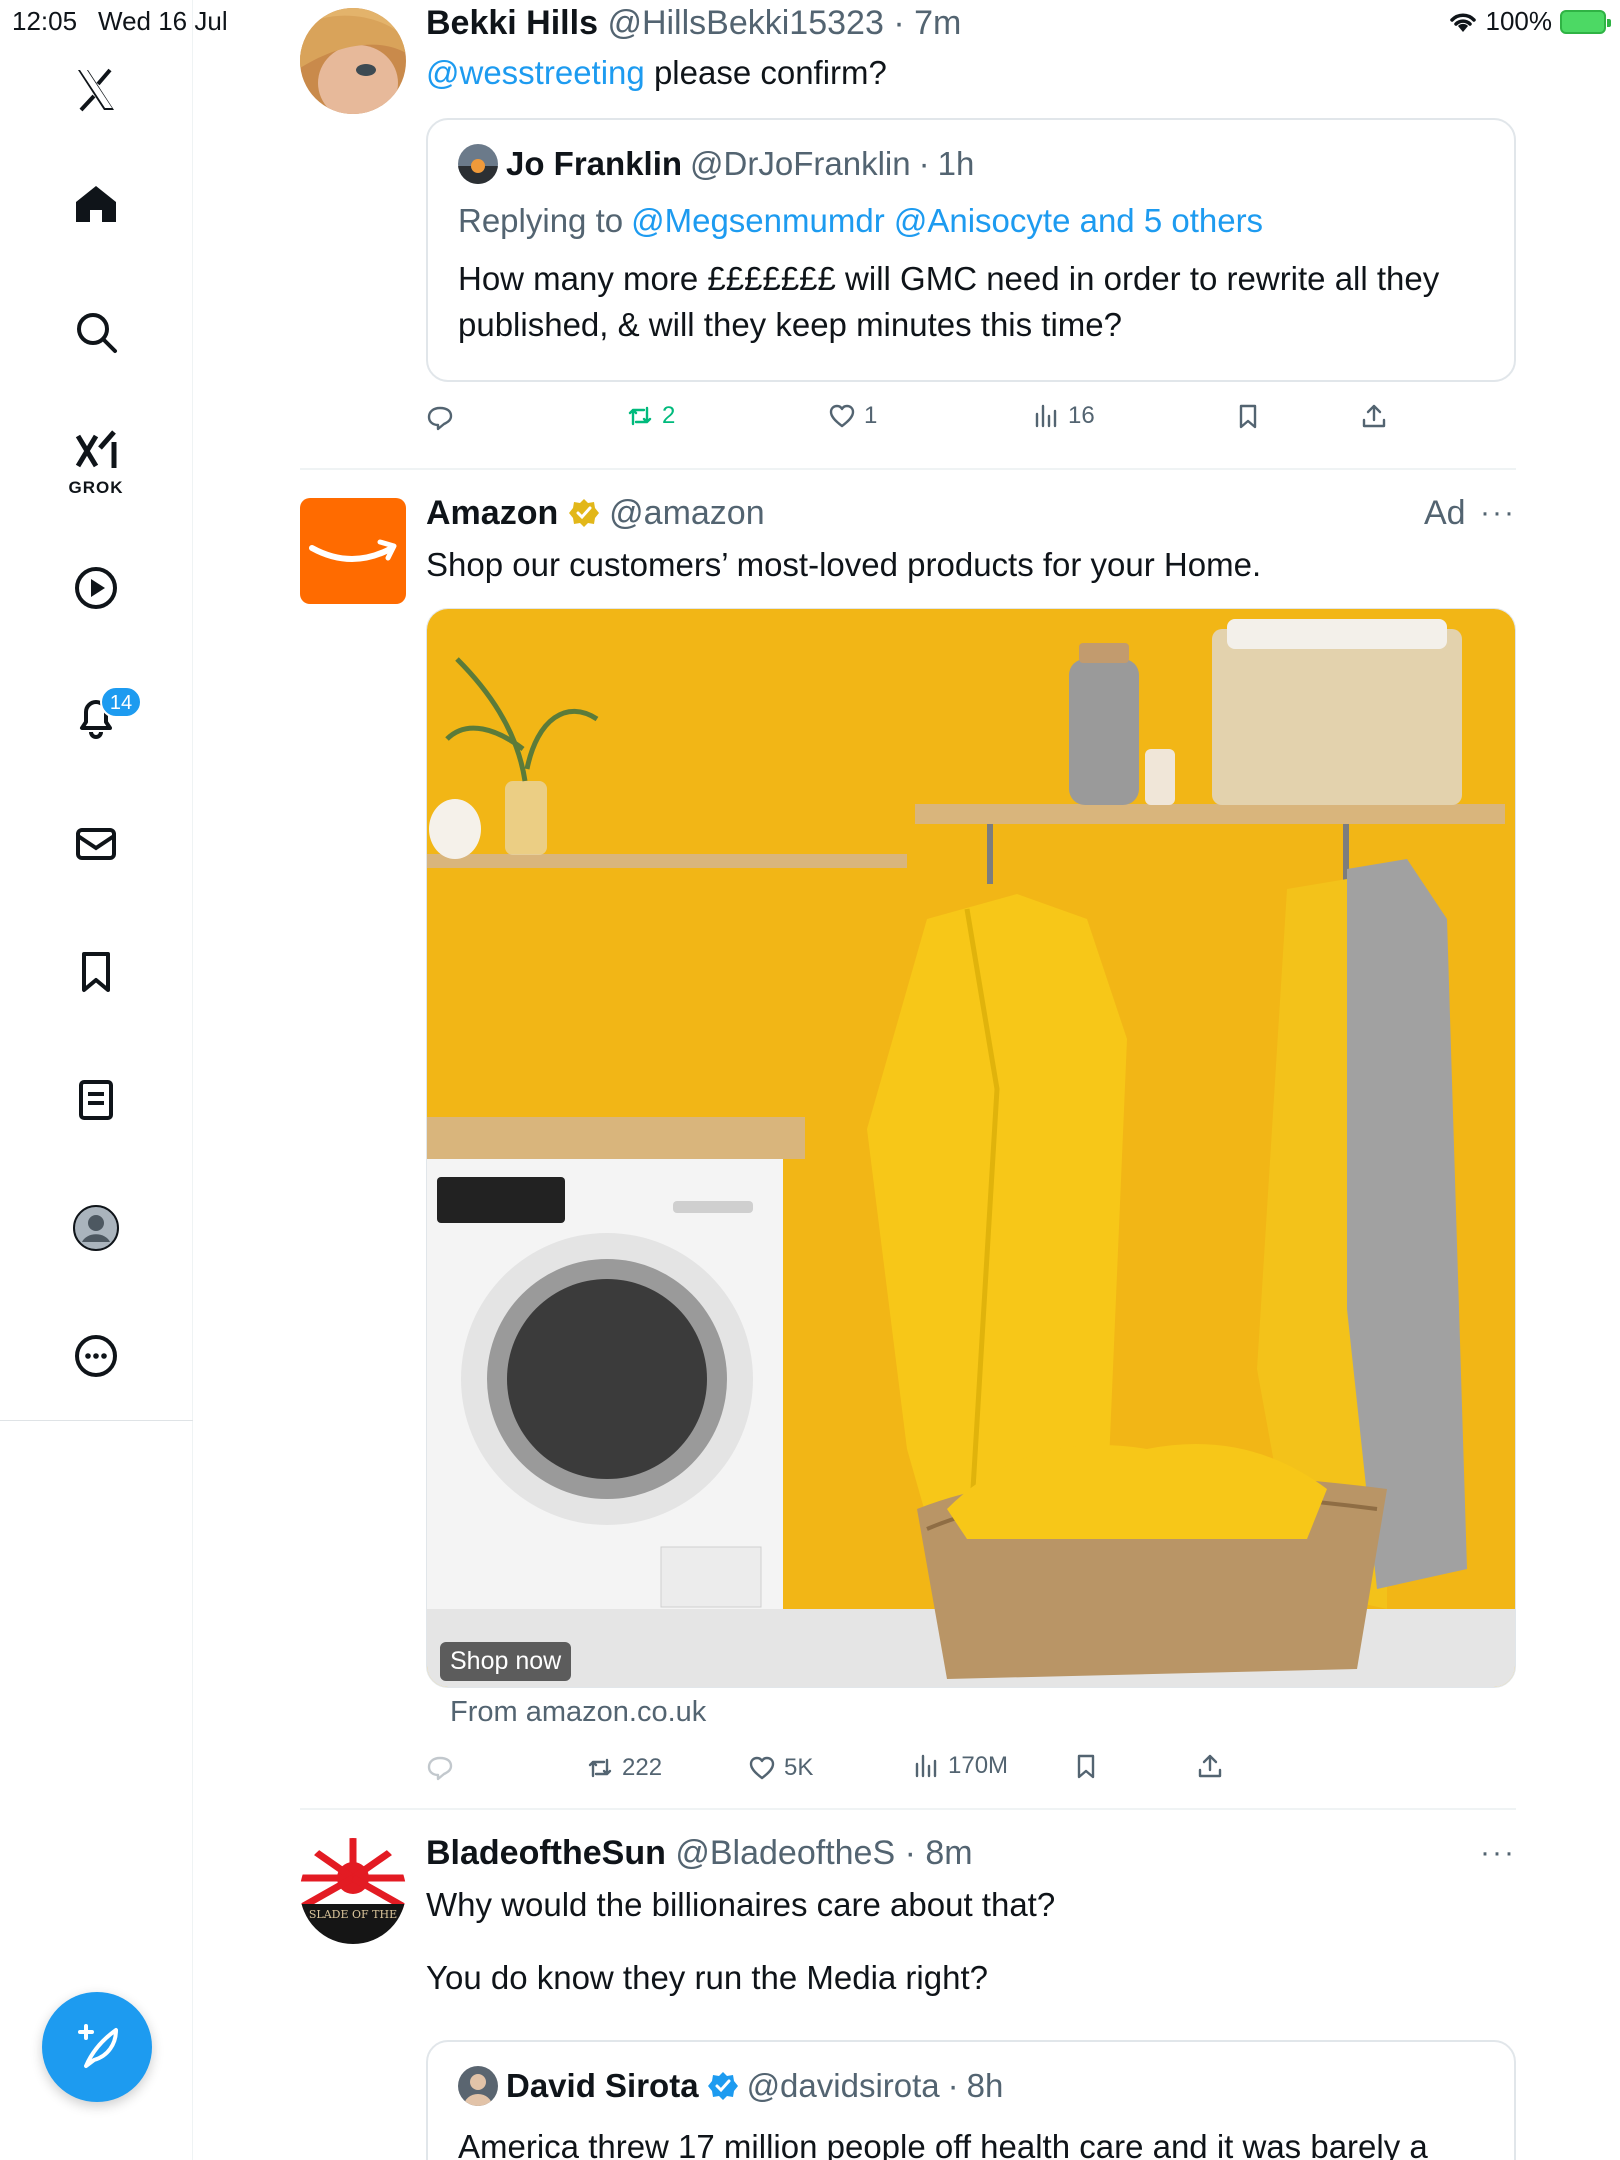 This screenshot has height=2160, width=1620. I want to click on quoted-tweet-time: 1h, so click(956, 163).